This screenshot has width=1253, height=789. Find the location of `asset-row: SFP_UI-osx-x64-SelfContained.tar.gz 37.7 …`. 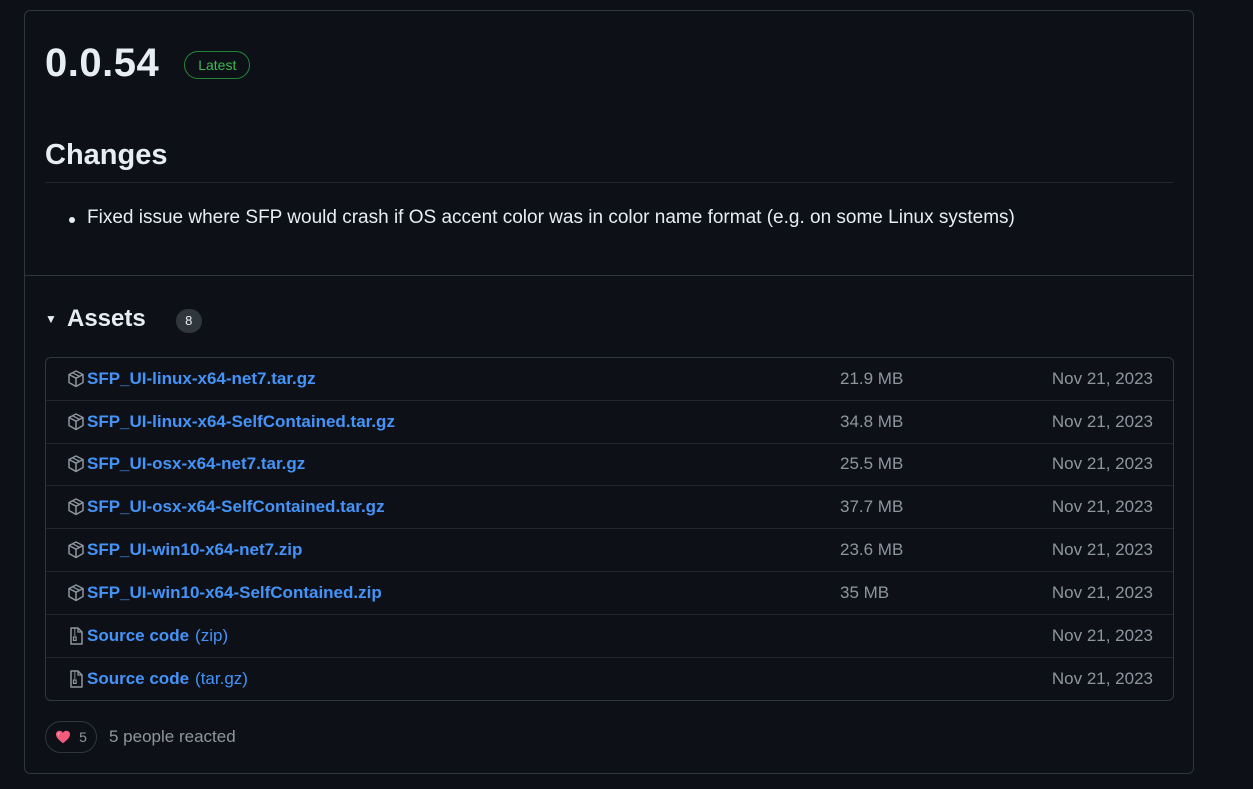

asset-row: SFP_UI-osx-x64-SelfContained.tar.gz 37.7 … is located at coordinates (609, 508).